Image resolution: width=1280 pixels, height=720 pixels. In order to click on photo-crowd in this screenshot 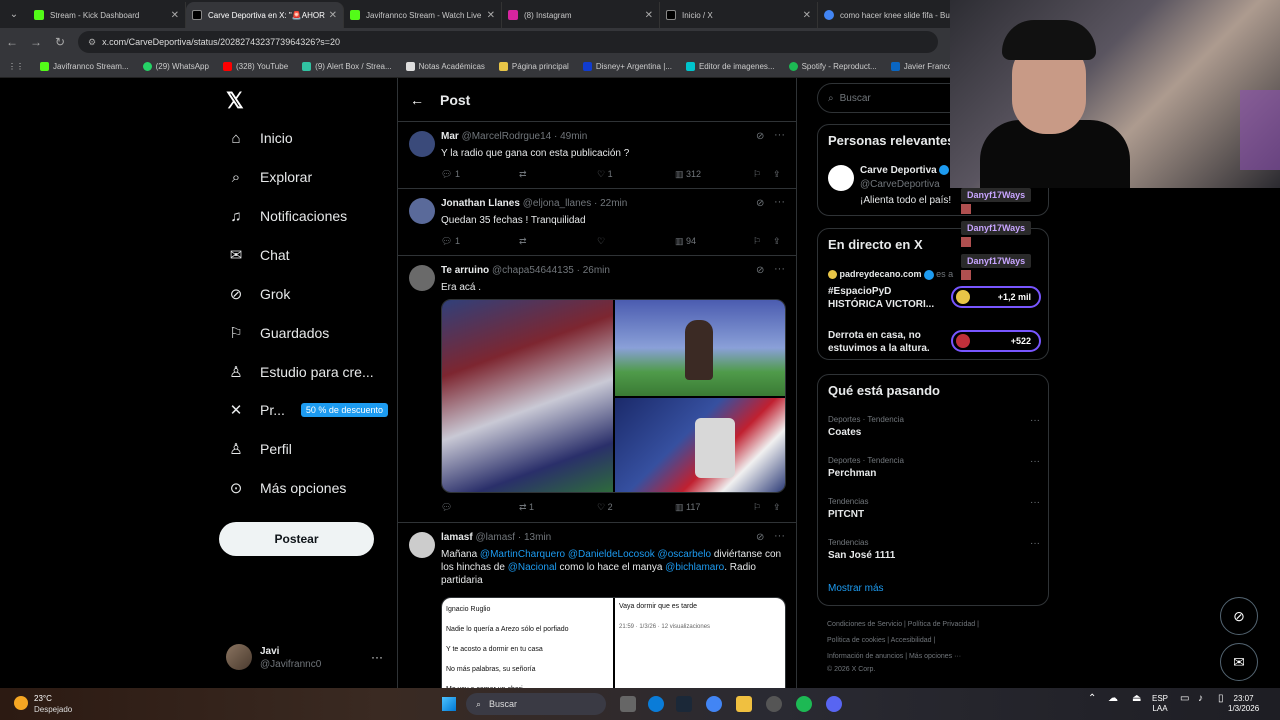, I will do `click(527, 396)`.